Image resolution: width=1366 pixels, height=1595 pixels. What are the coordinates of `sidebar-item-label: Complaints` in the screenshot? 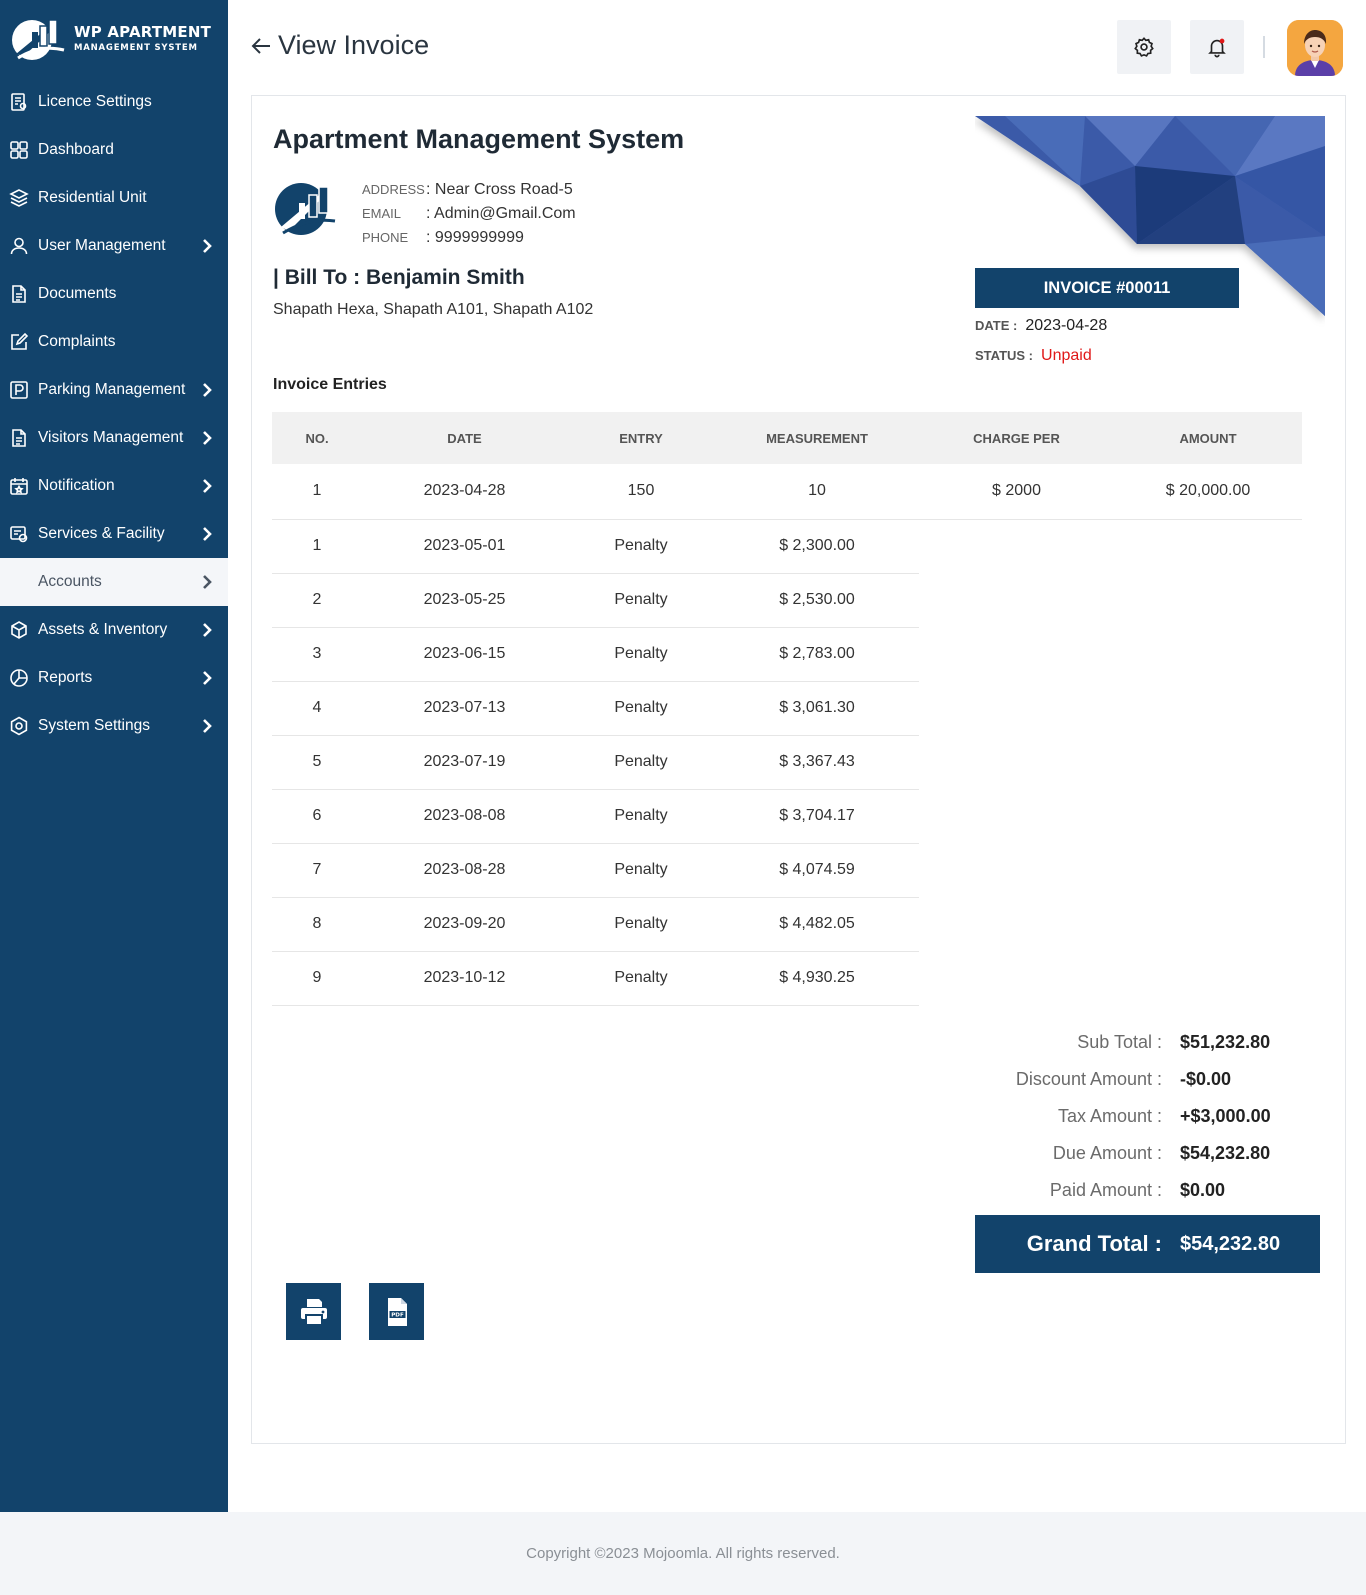 It's located at (77, 341).